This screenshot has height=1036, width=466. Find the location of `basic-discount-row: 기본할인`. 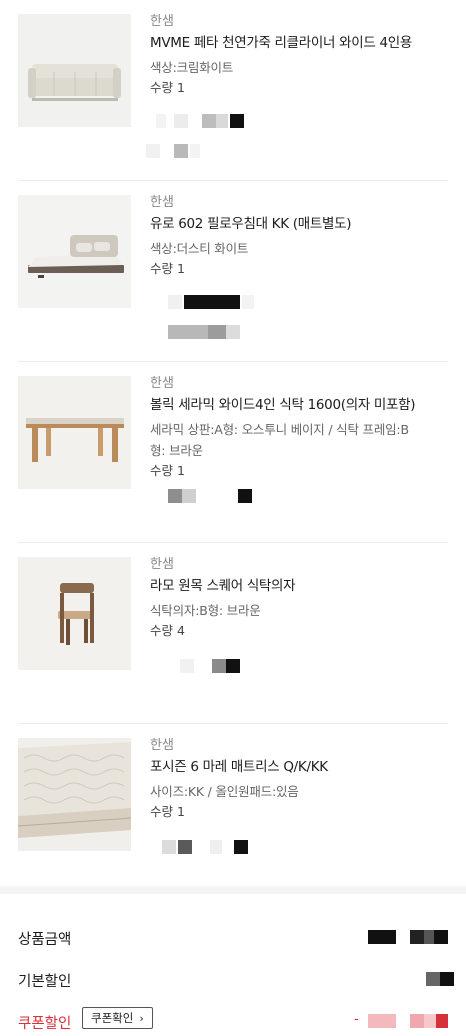

basic-discount-row: 기본할인 is located at coordinates (236, 963).